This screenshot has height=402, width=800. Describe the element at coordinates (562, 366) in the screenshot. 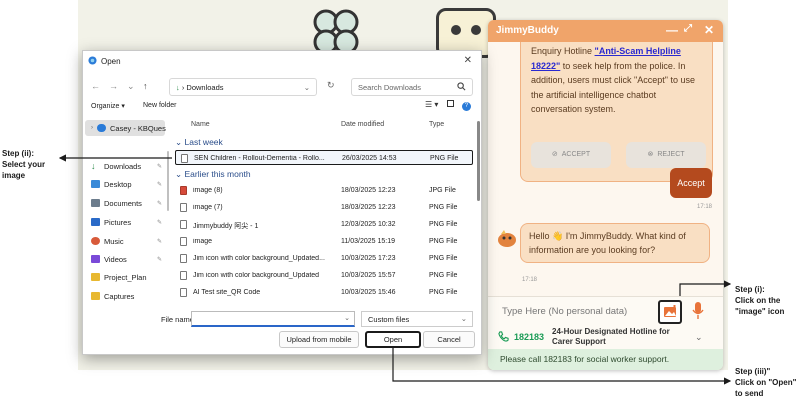

I see `step-iii-arrow` at that location.